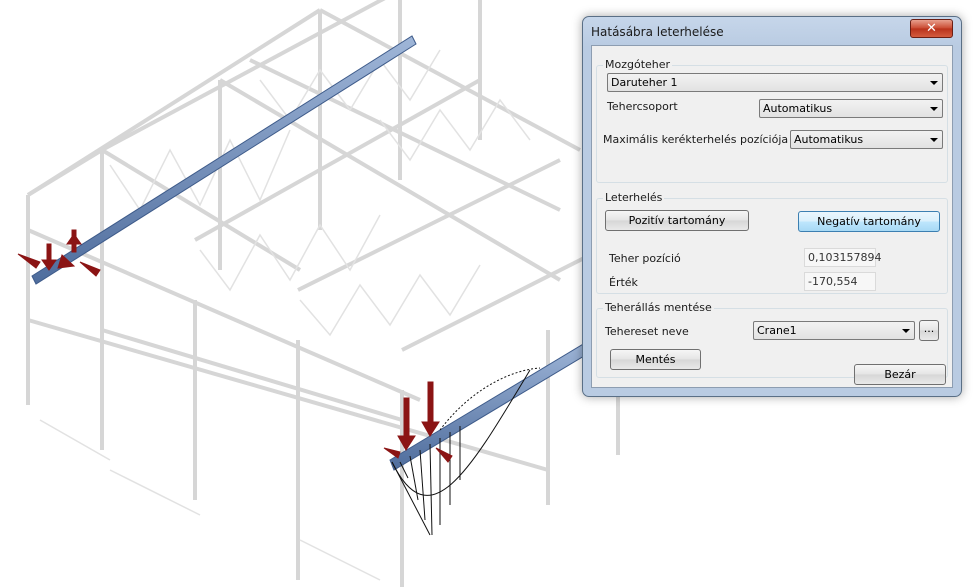 This screenshot has width=980, height=587. What do you see at coordinates (645, 258) in the screenshot?
I see `load-position-label: Teher pozíció` at bounding box center [645, 258].